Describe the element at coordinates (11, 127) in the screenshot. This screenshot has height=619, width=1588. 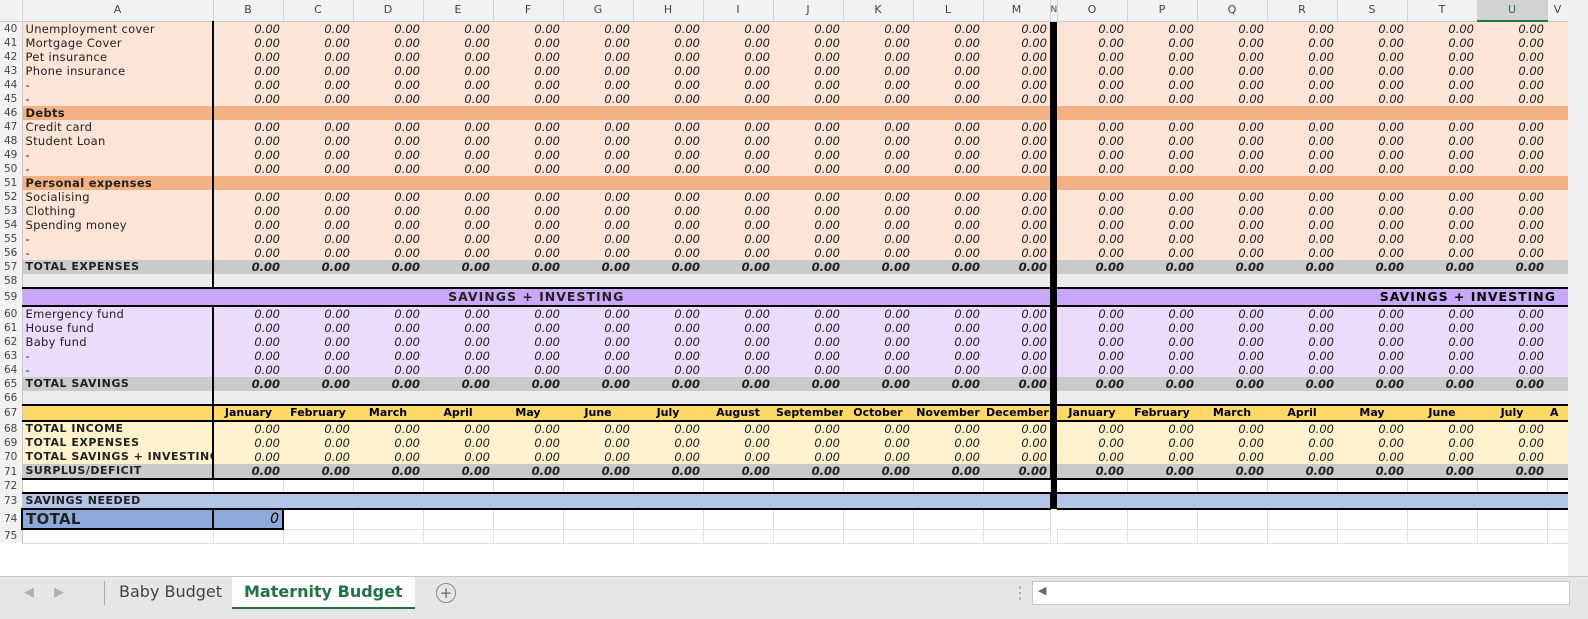
I see `row-header-47: 47` at that location.